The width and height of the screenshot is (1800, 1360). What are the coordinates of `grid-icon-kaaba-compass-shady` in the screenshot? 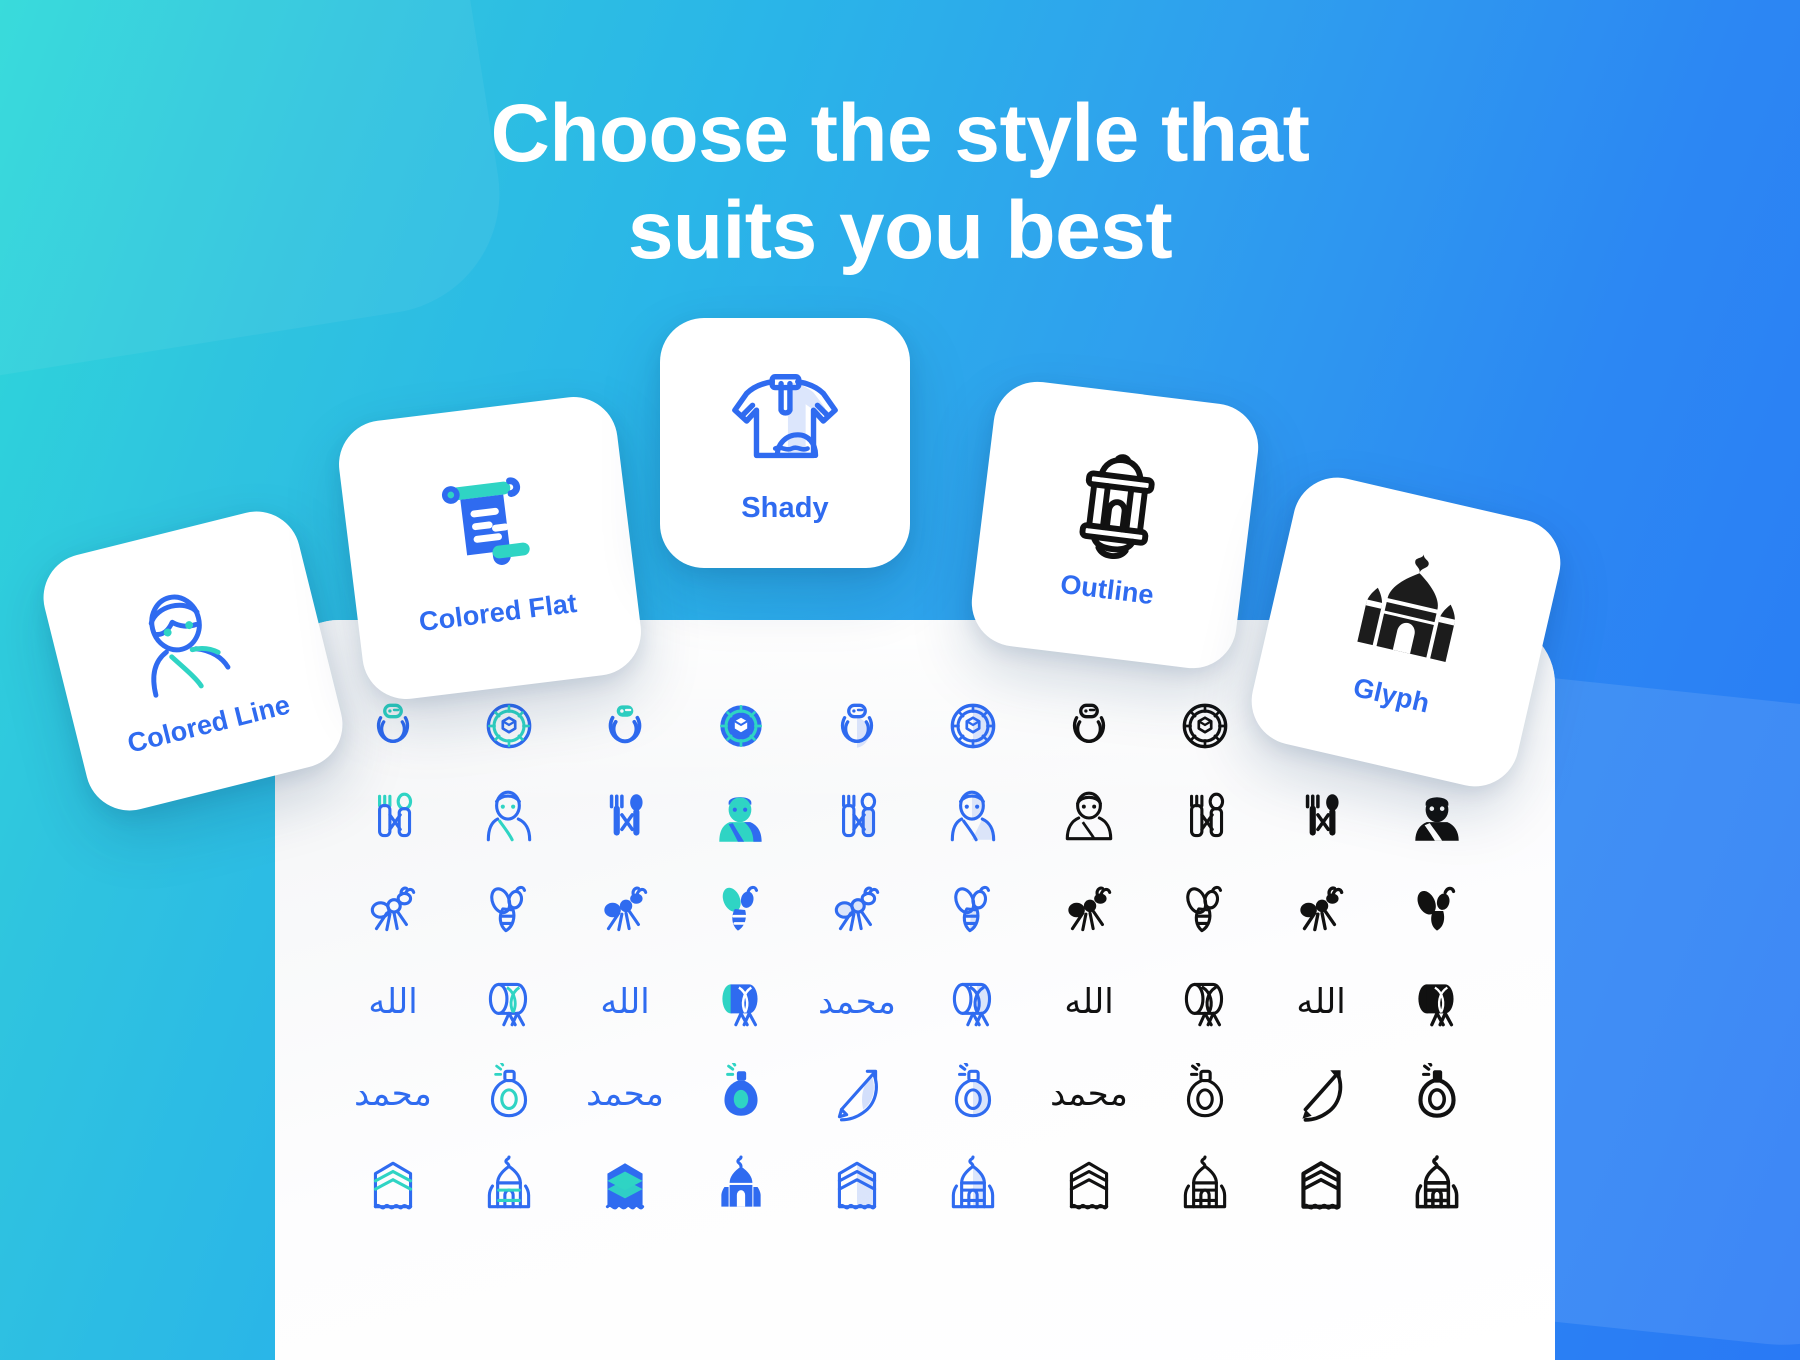 It's located at (973, 726).